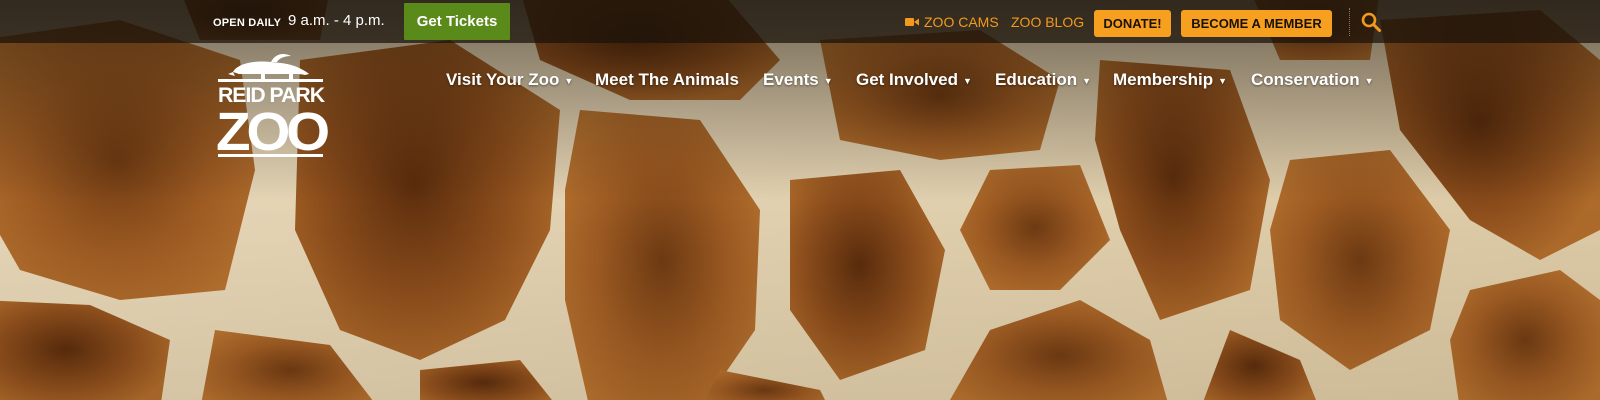 This screenshot has width=1600, height=400. Describe the element at coordinates (1371, 22) in the screenshot. I see `search-icon` at that location.